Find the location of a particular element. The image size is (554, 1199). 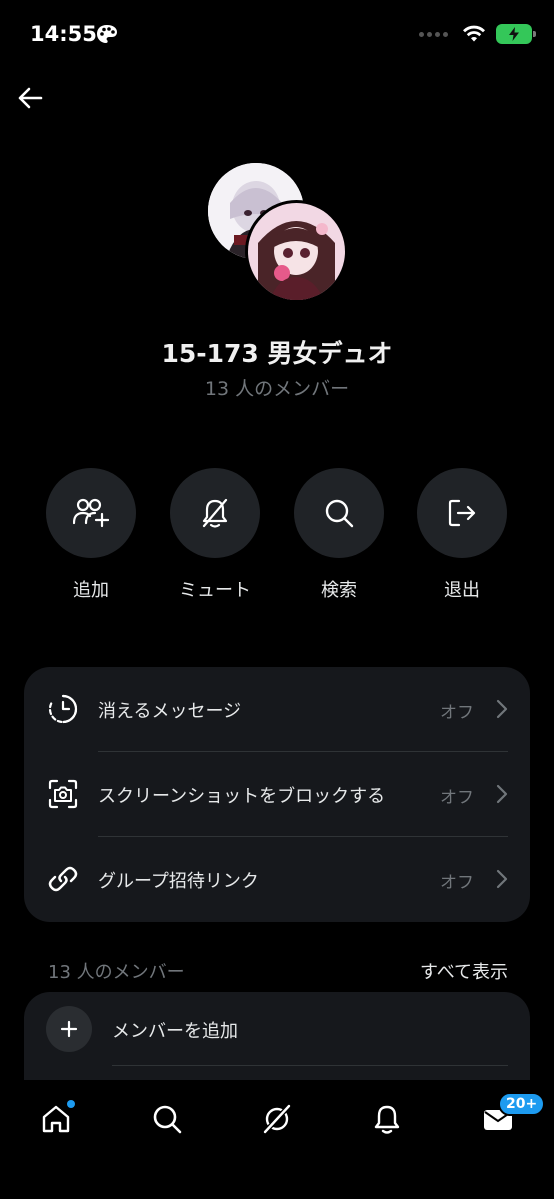

add-member-label: メンバーを追加 is located at coordinates (175, 1031).